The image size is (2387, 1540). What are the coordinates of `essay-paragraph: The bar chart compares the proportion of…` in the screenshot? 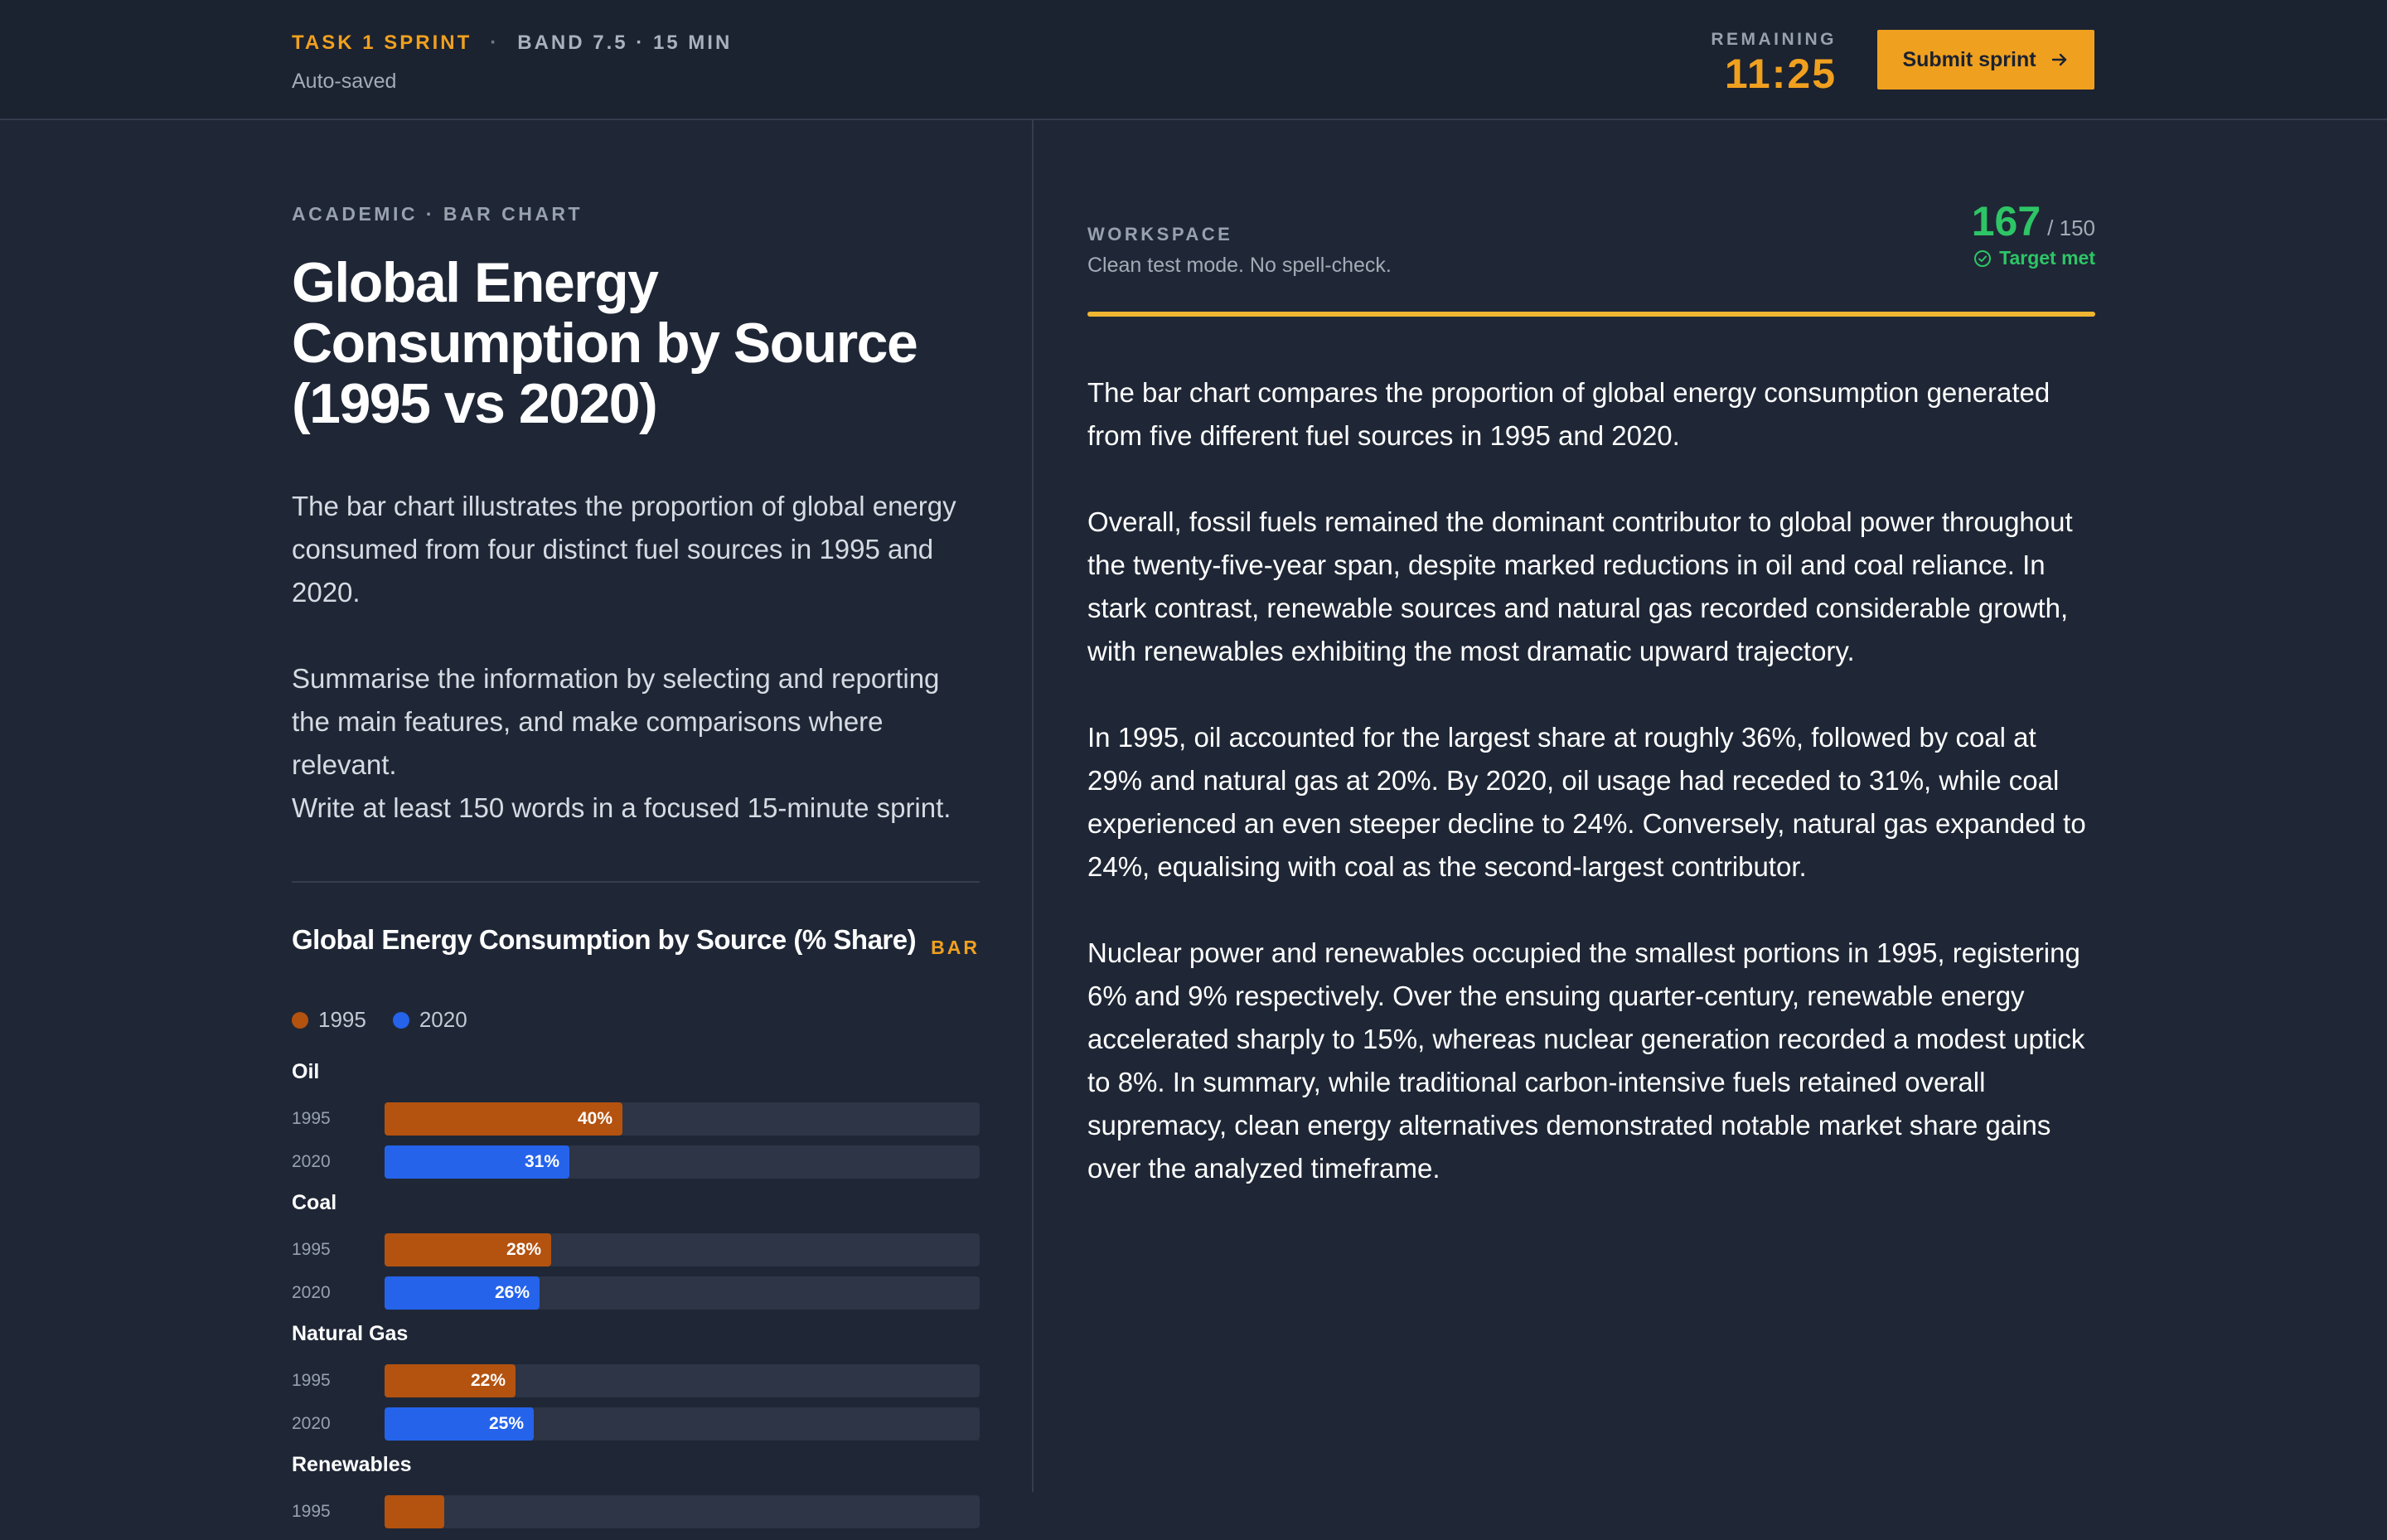 It's located at (1568, 414).